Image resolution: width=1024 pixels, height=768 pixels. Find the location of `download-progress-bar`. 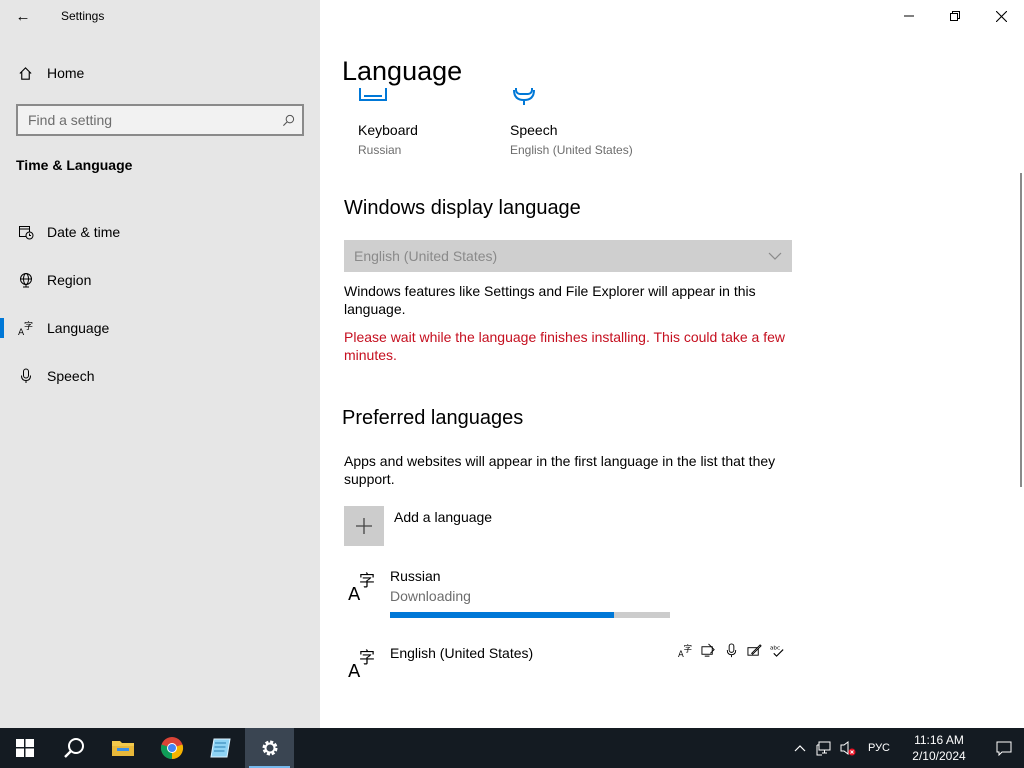

download-progress-bar is located at coordinates (530, 615).